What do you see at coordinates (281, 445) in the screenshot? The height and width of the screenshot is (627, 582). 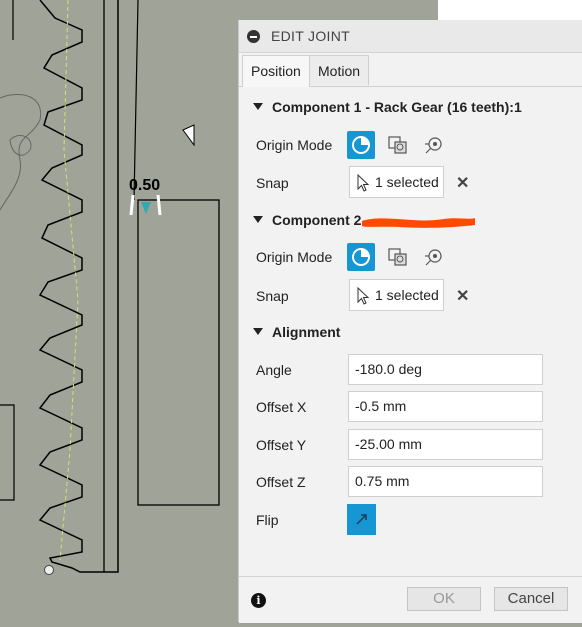 I see `offset-y-label: Offset Y` at bounding box center [281, 445].